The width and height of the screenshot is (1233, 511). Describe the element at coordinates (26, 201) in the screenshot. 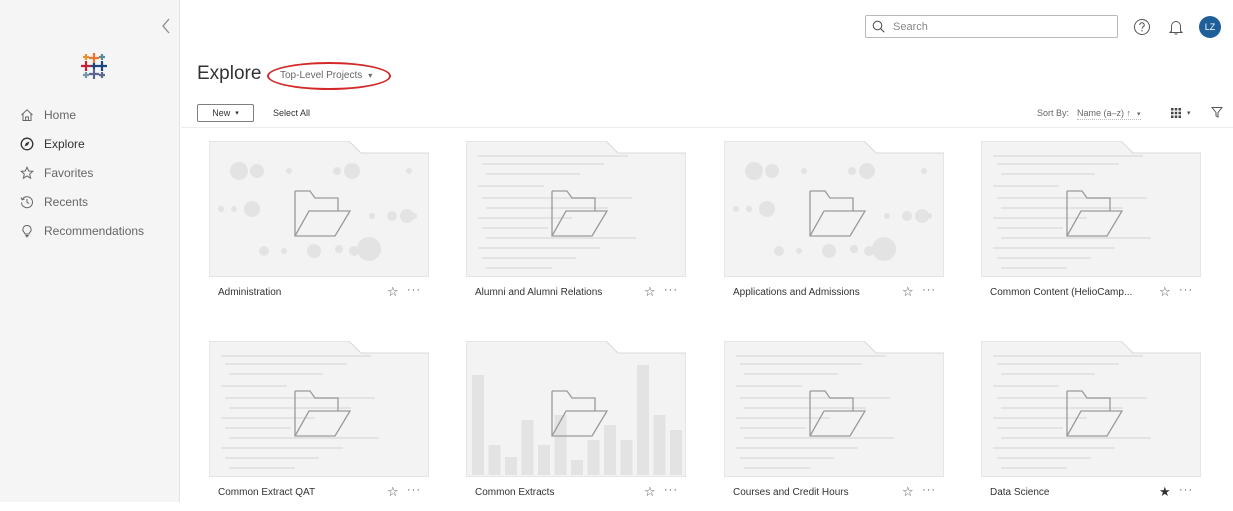

I see `history-icon` at that location.